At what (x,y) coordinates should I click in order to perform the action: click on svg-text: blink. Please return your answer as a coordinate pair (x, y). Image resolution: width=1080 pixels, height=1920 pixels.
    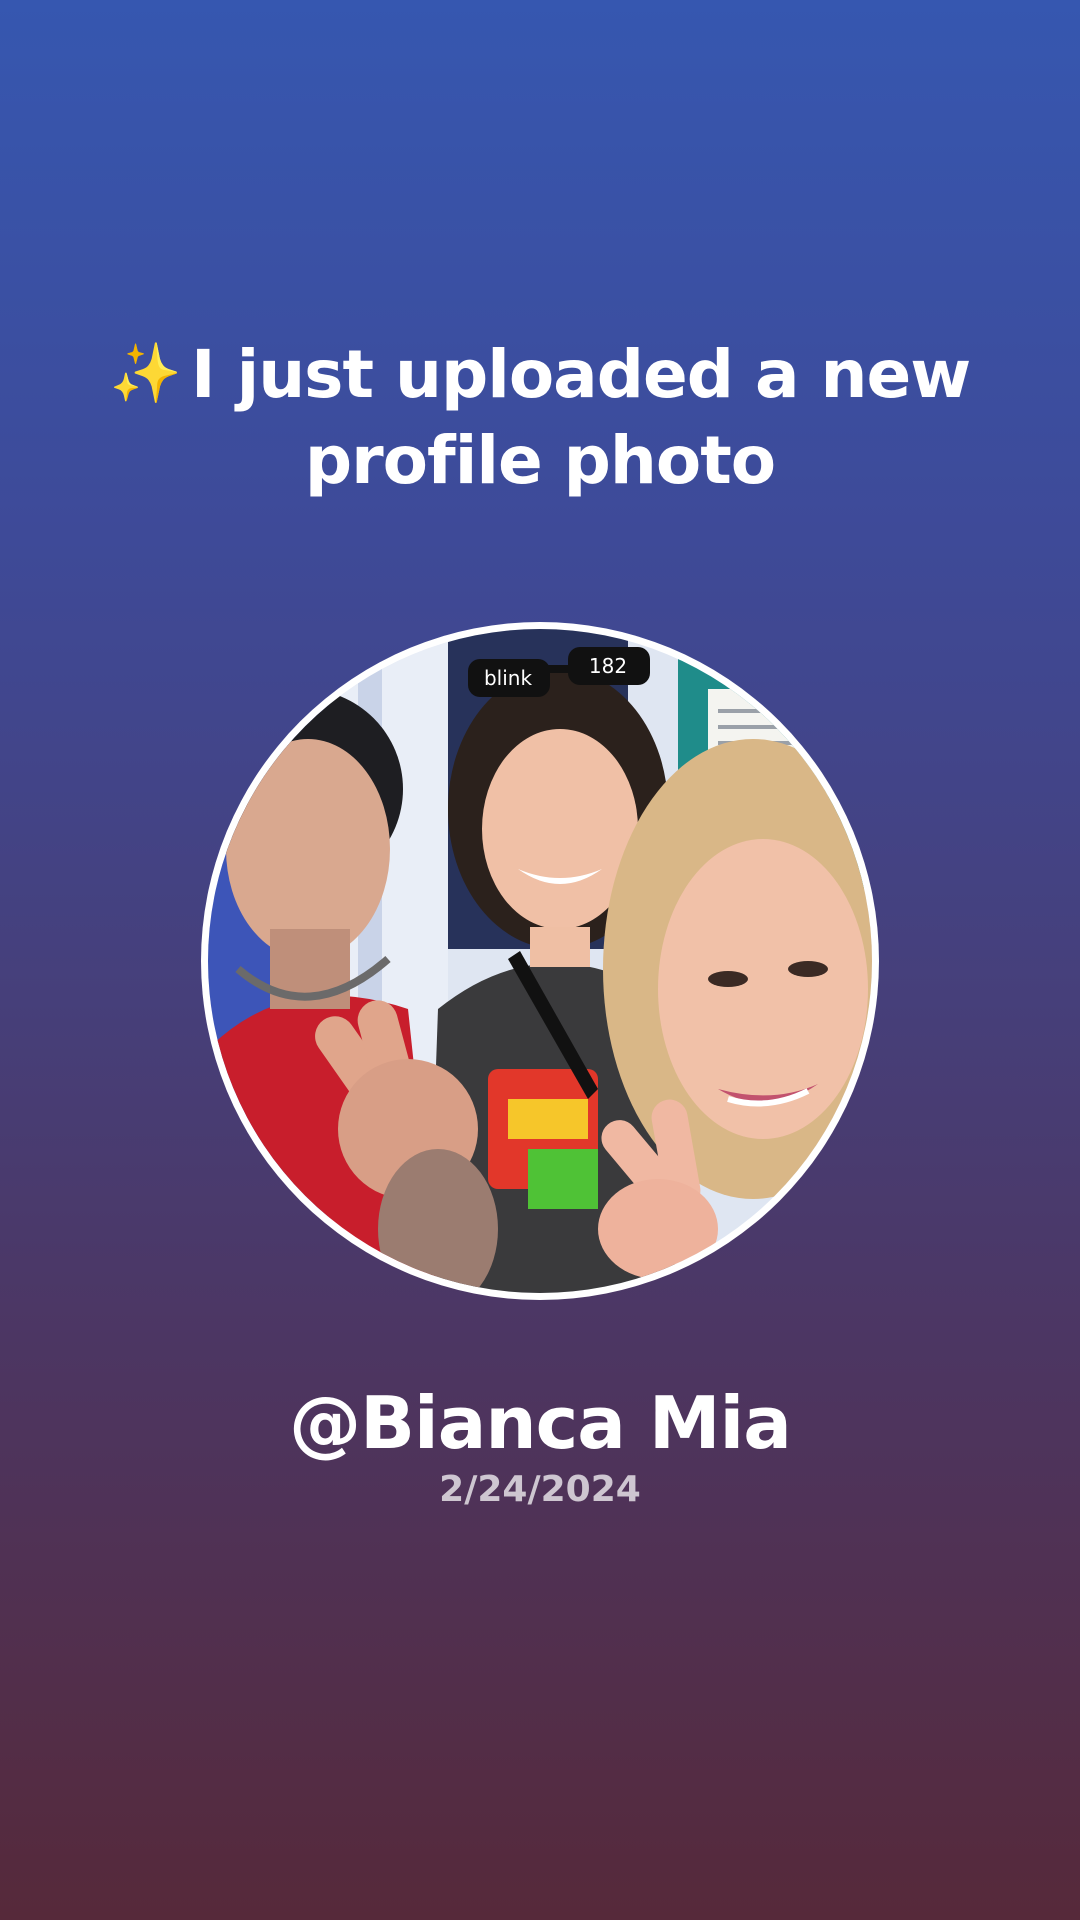
    Looking at the image, I should click on (508, 678).